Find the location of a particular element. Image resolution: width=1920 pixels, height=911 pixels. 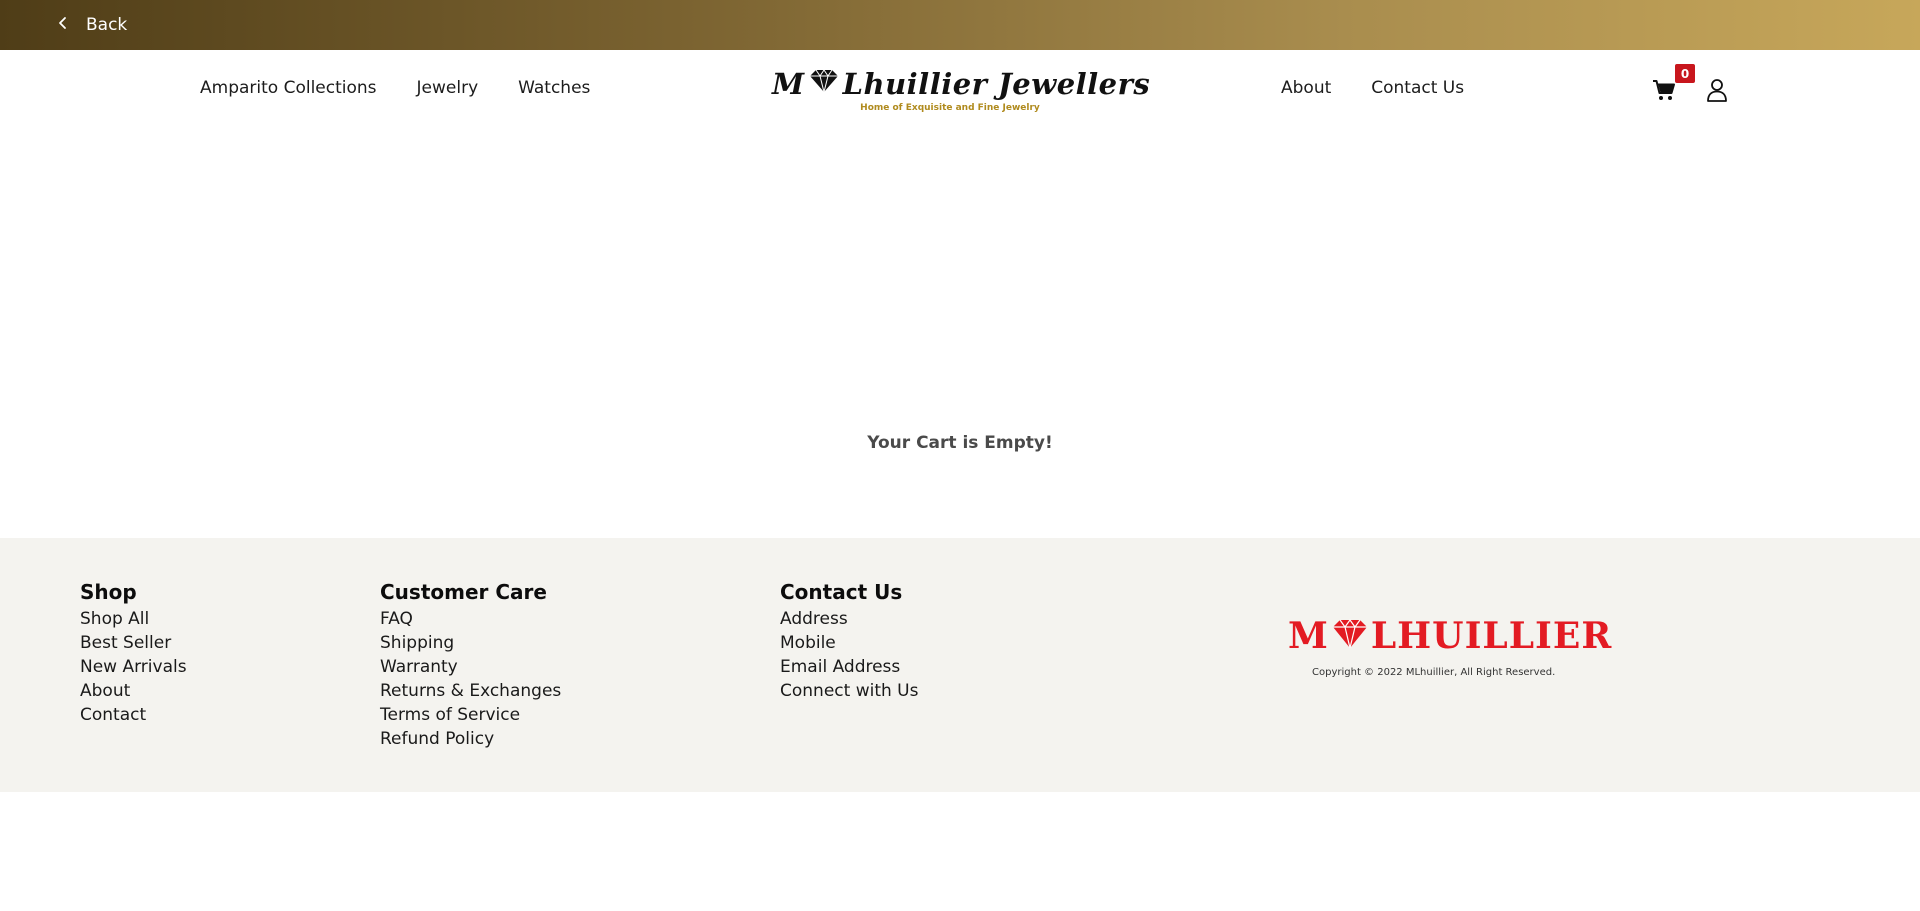

footer-link-mobile: Mobile is located at coordinates (849, 643).